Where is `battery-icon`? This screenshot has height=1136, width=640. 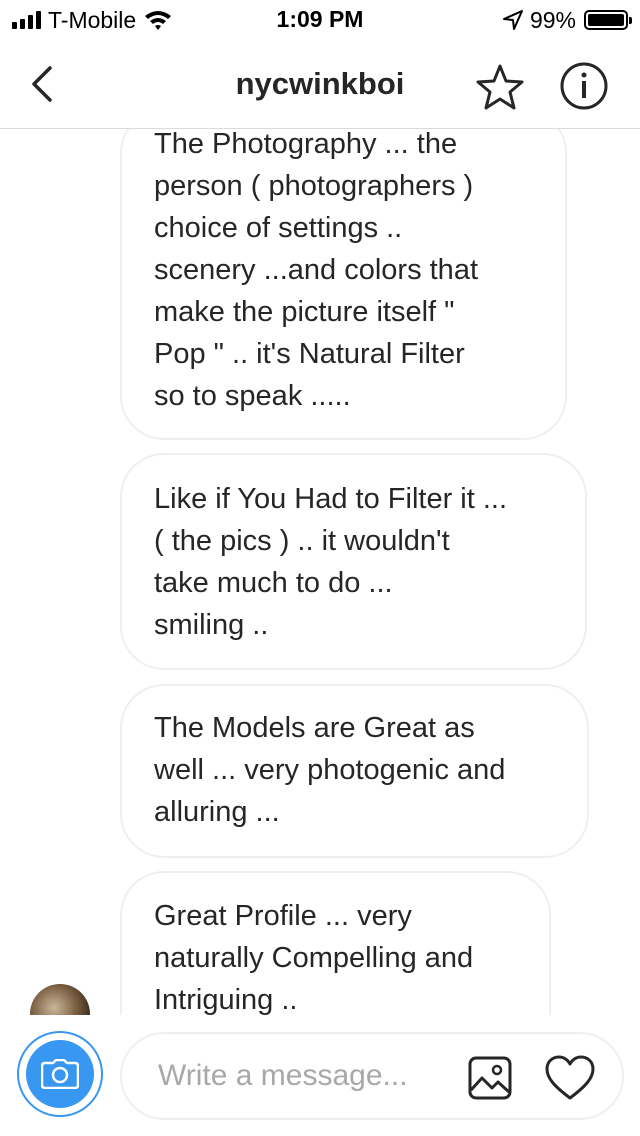 battery-icon is located at coordinates (608, 20).